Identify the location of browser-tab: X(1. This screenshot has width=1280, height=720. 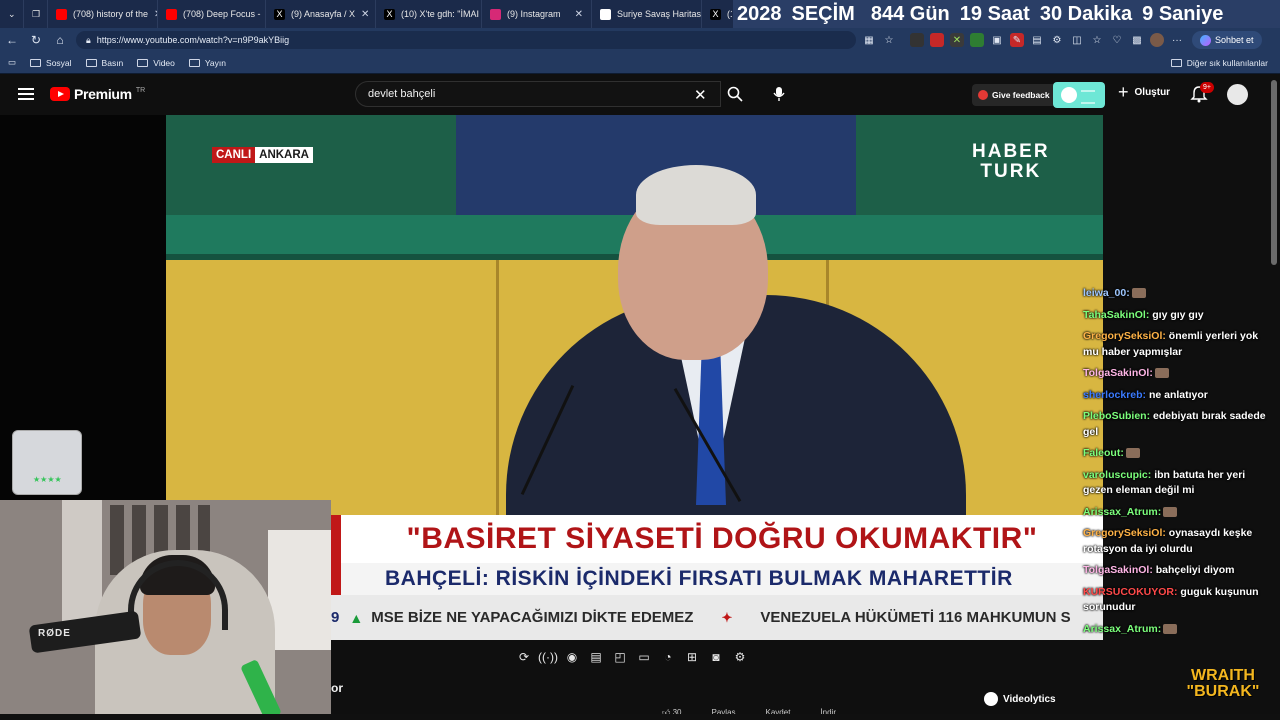
(717, 14).